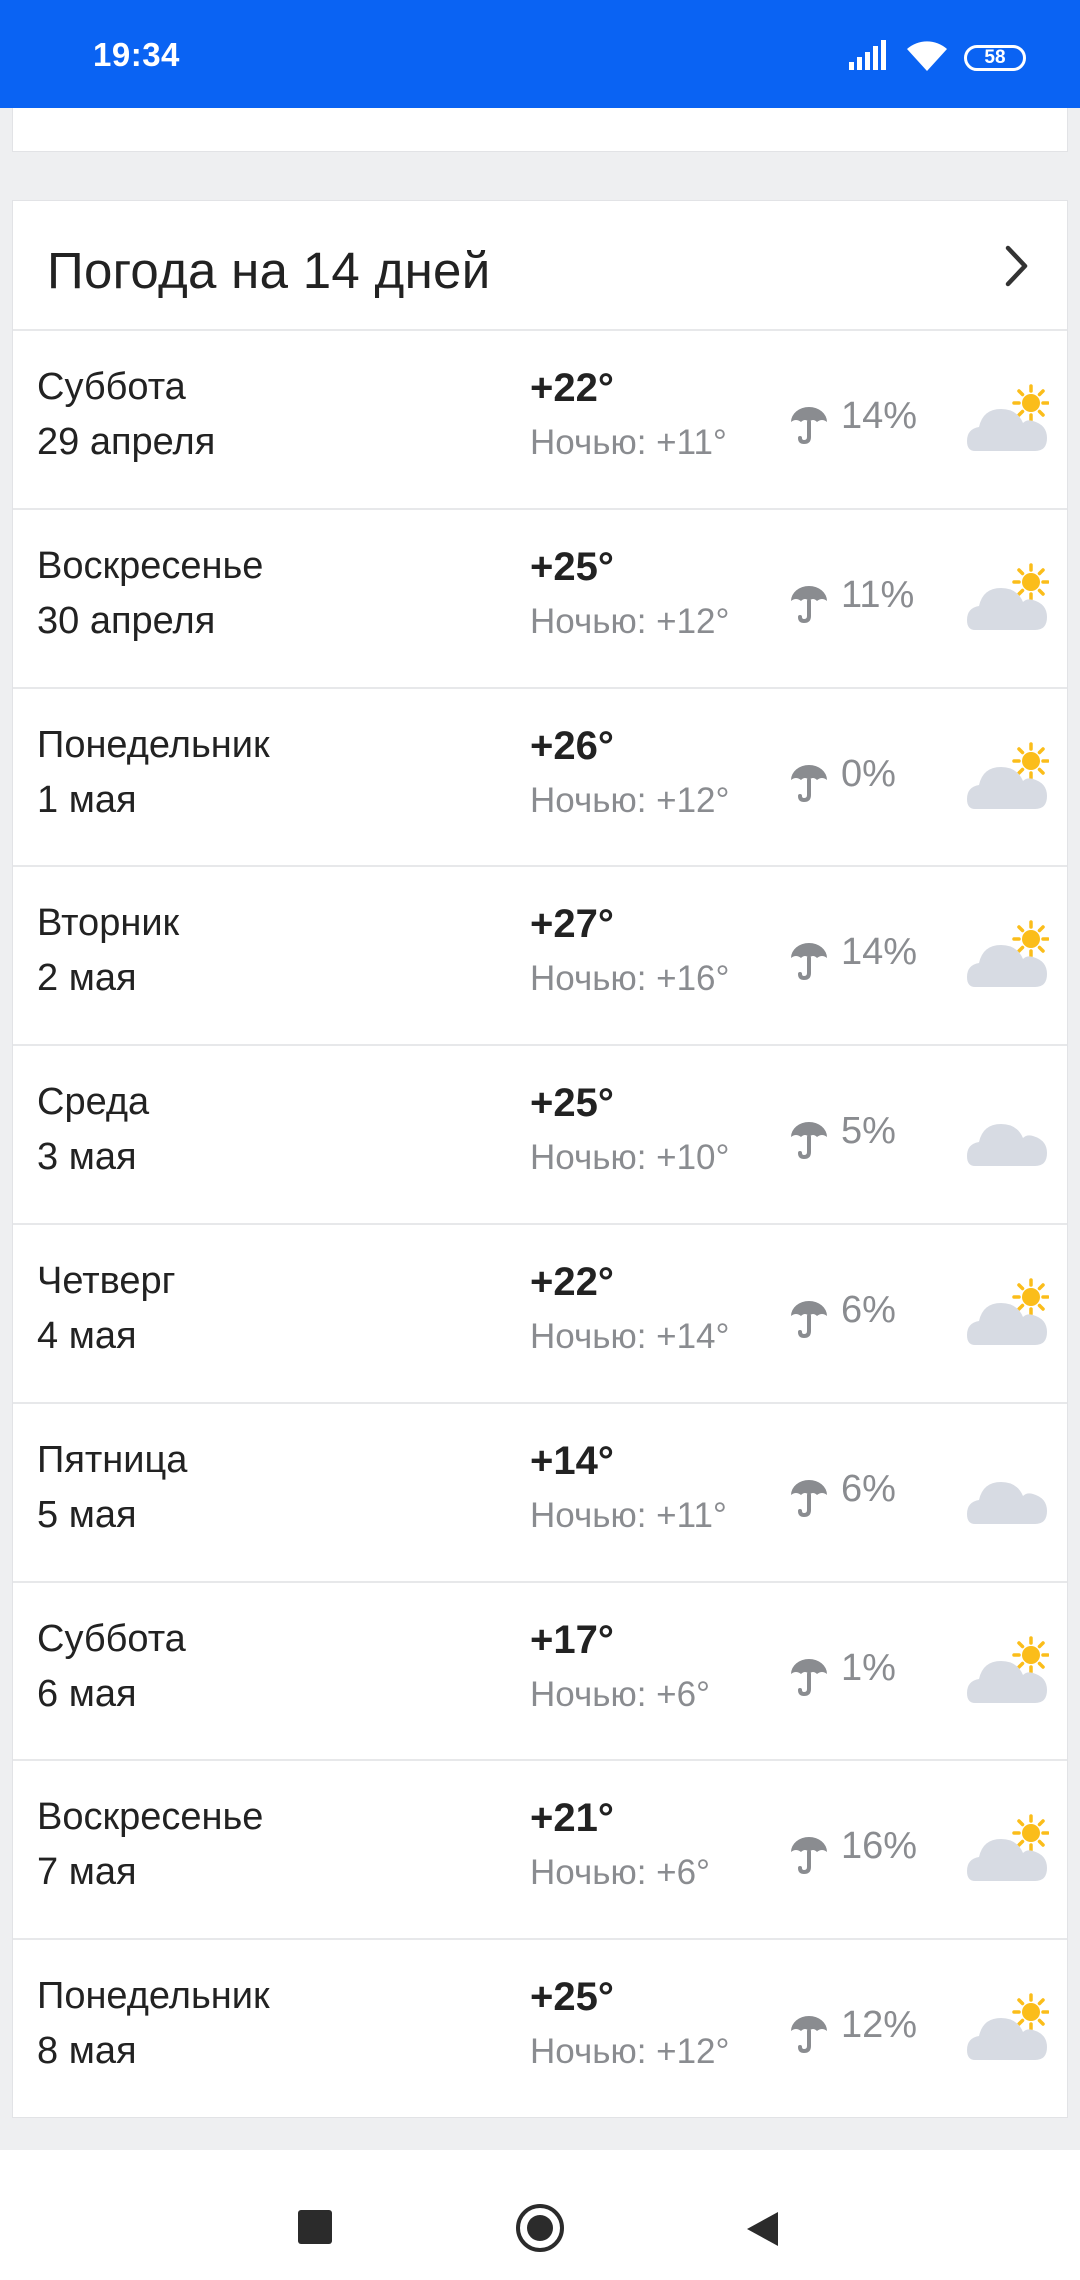 The height and width of the screenshot is (2280, 1080). Describe the element at coordinates (572, 1639) in the screenshot. I see `day-temperature: +17°` at that location.